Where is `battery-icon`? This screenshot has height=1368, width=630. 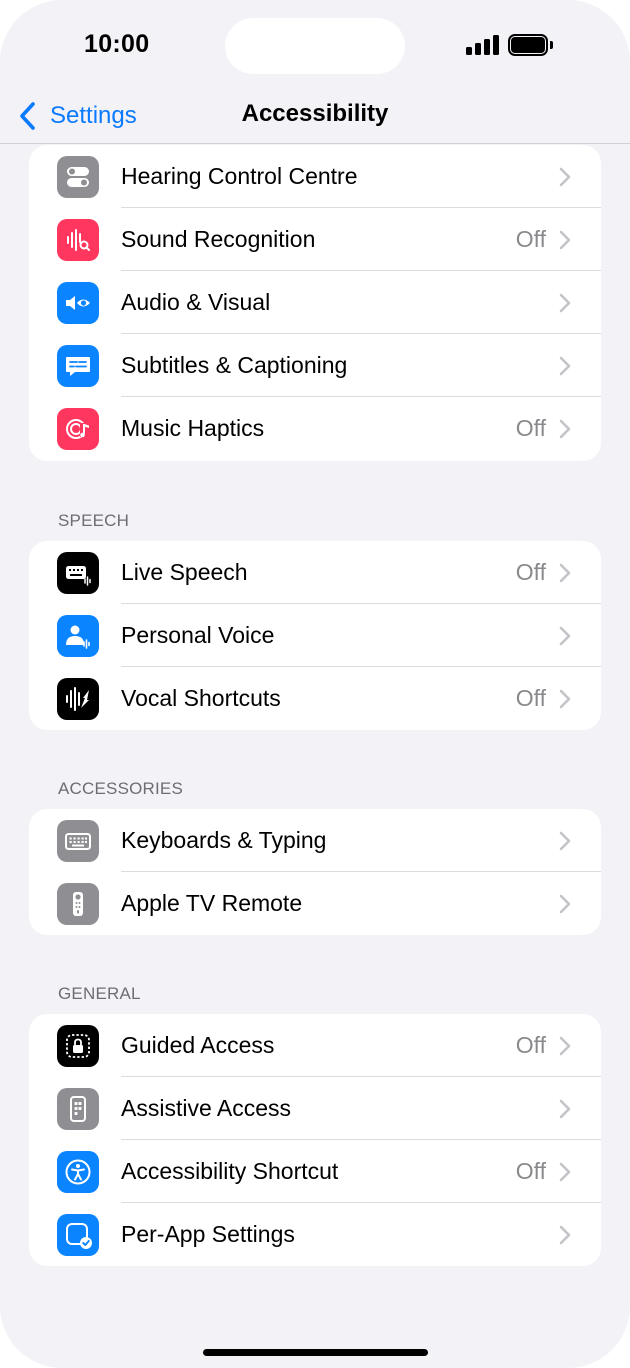
battery-icon is located at coordinates (531, 45).